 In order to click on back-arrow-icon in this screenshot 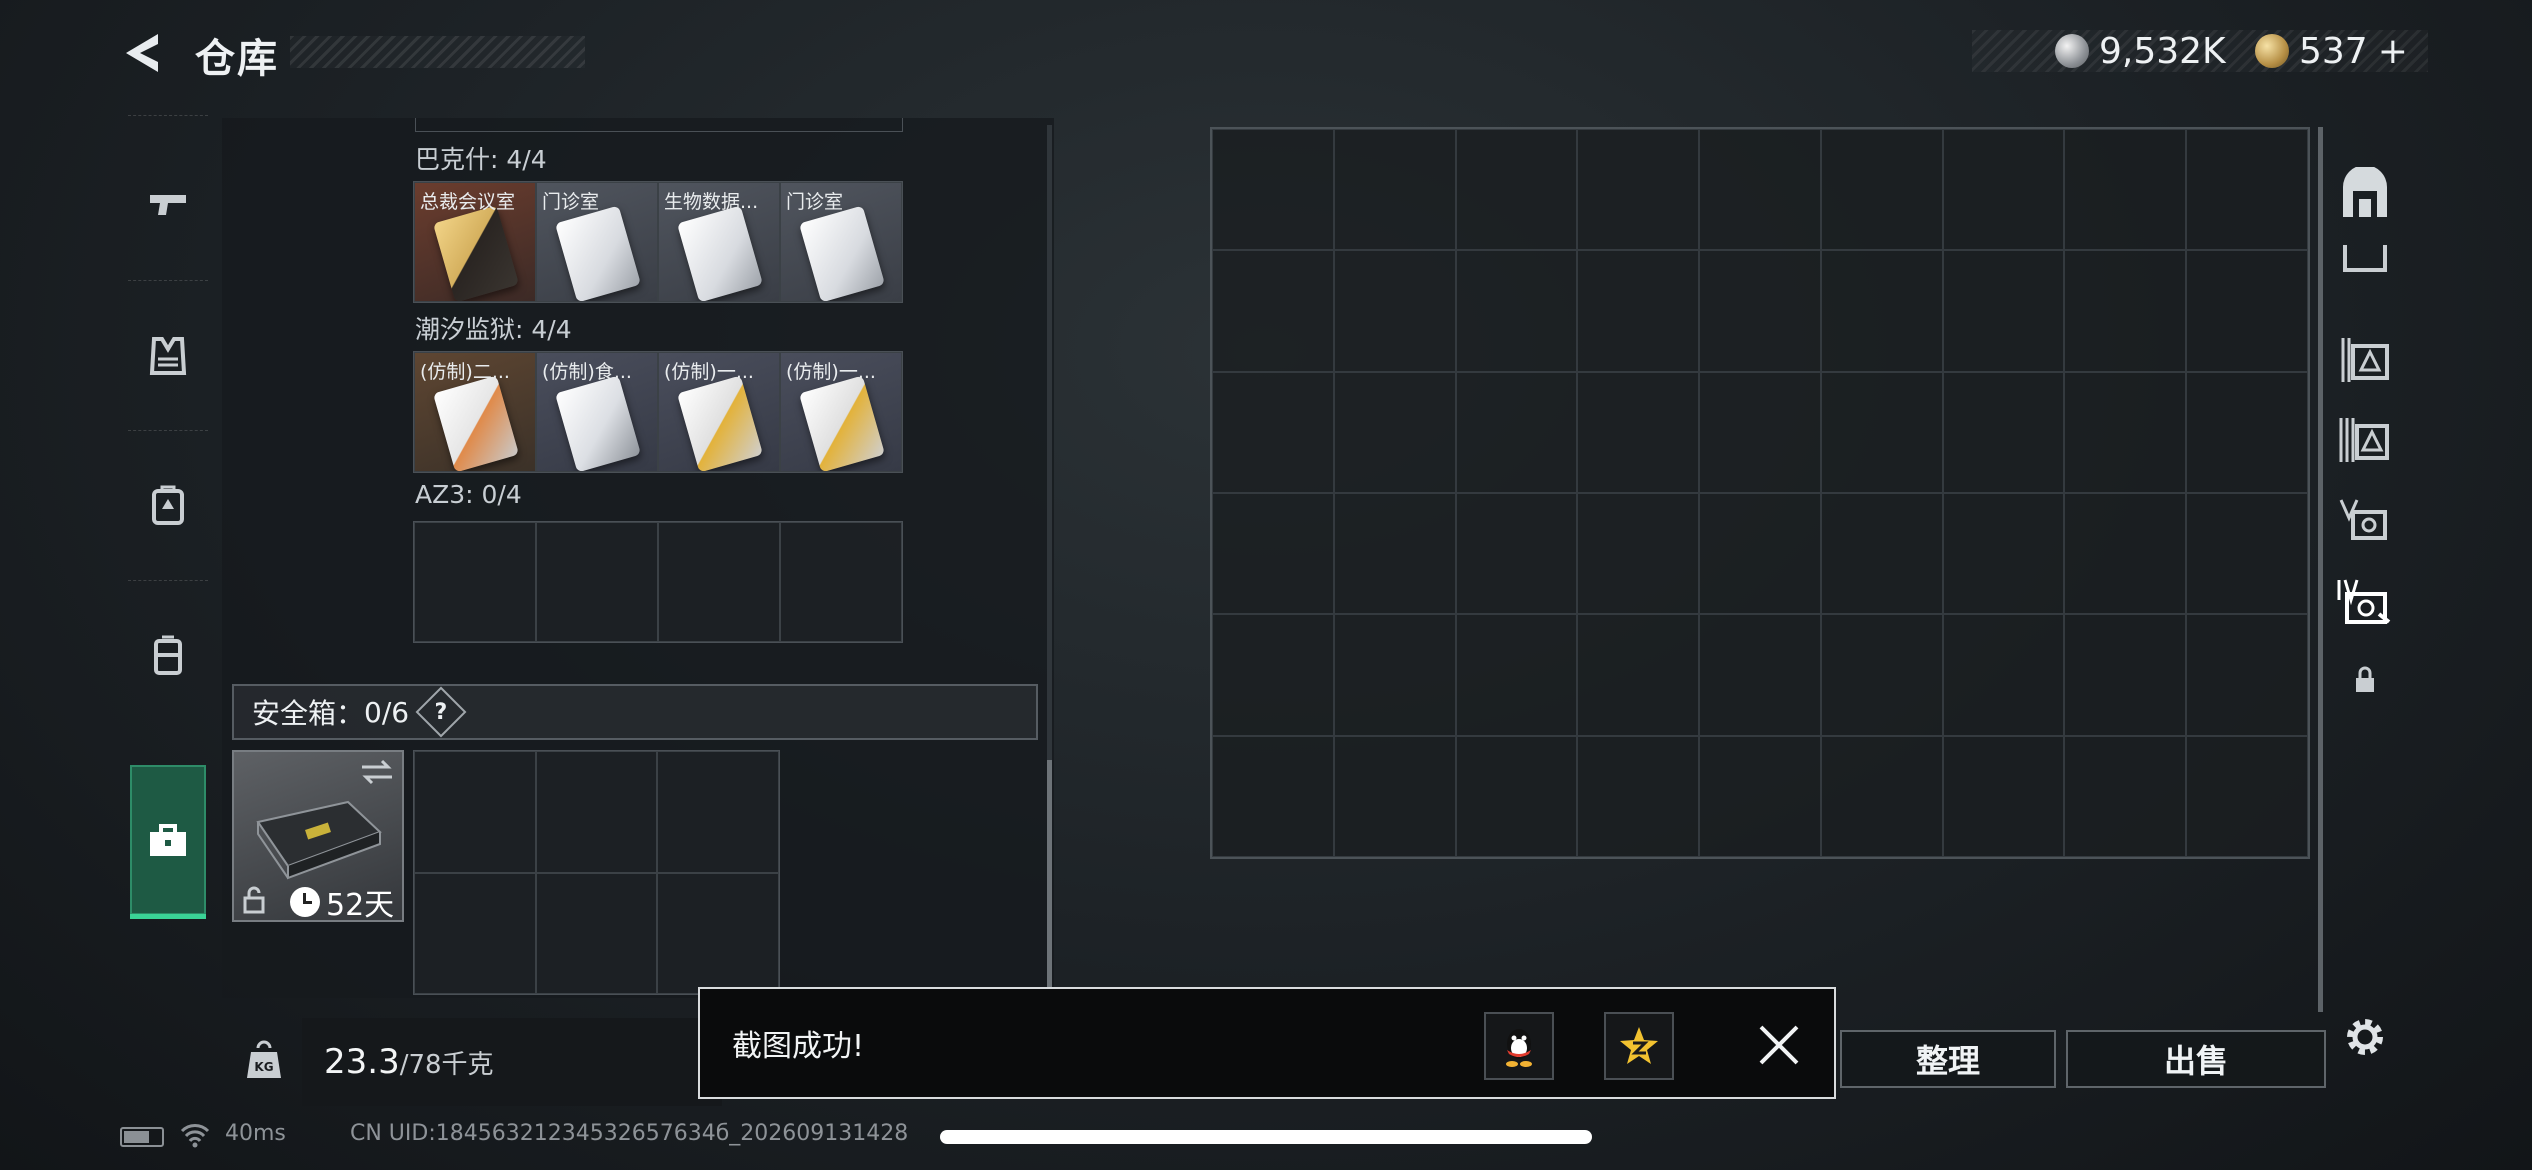, I will do `click(142, 53)`.